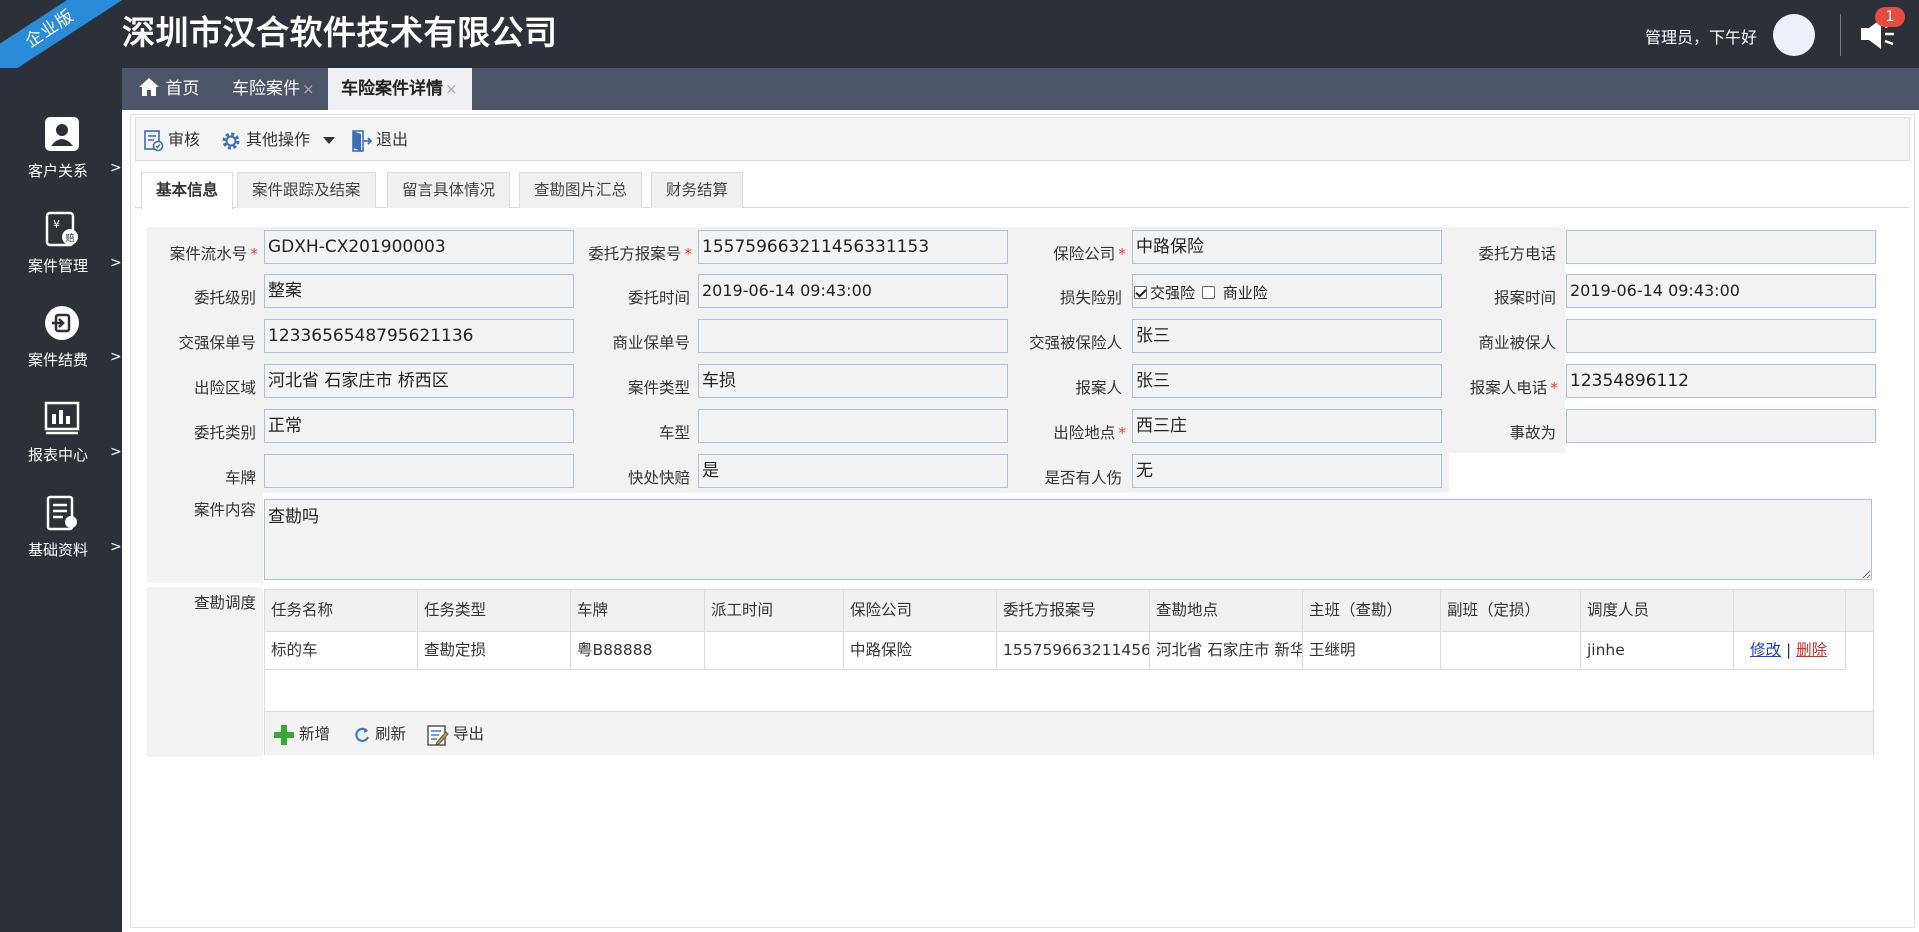 This screenshot has height=932, width=1919. What do you see at coordinates (697, 190) in the screenshot?
I see `tab-finance: 财务结算` at bounding box center [697, 190].